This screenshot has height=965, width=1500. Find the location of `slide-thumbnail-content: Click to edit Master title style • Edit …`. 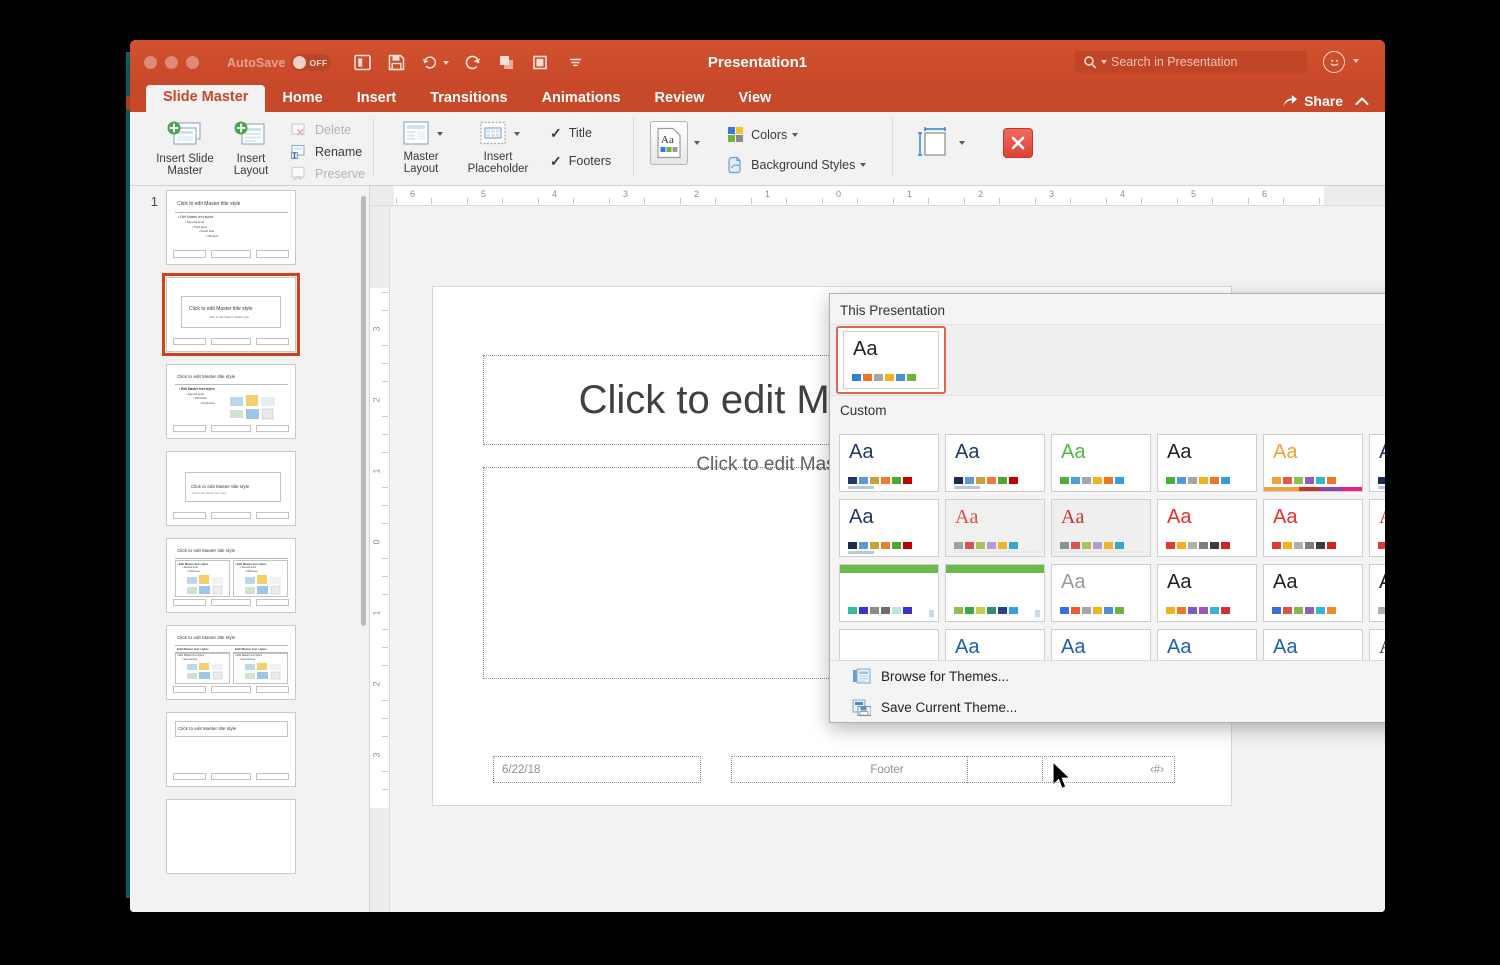

slide-thumbnail-content: Click to edit Master title style • Edit … is located at coordinates (231, 401).